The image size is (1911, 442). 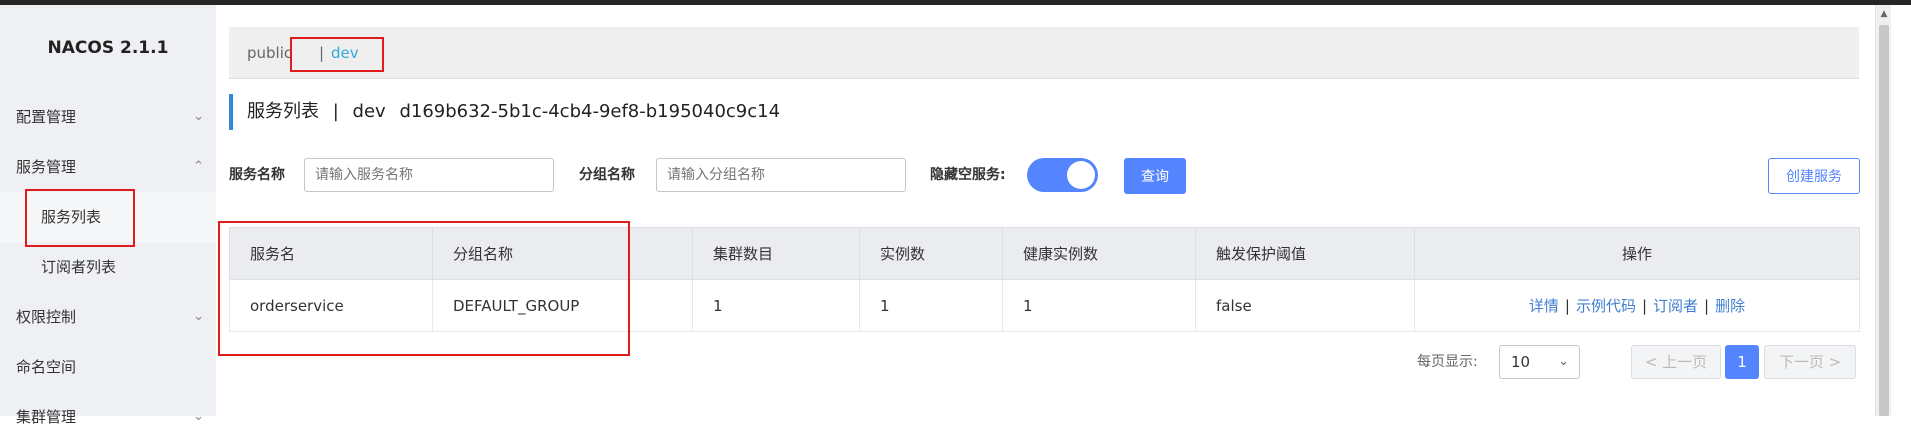 I want to click on column-header: 操作, so click(x=1637, y=253).